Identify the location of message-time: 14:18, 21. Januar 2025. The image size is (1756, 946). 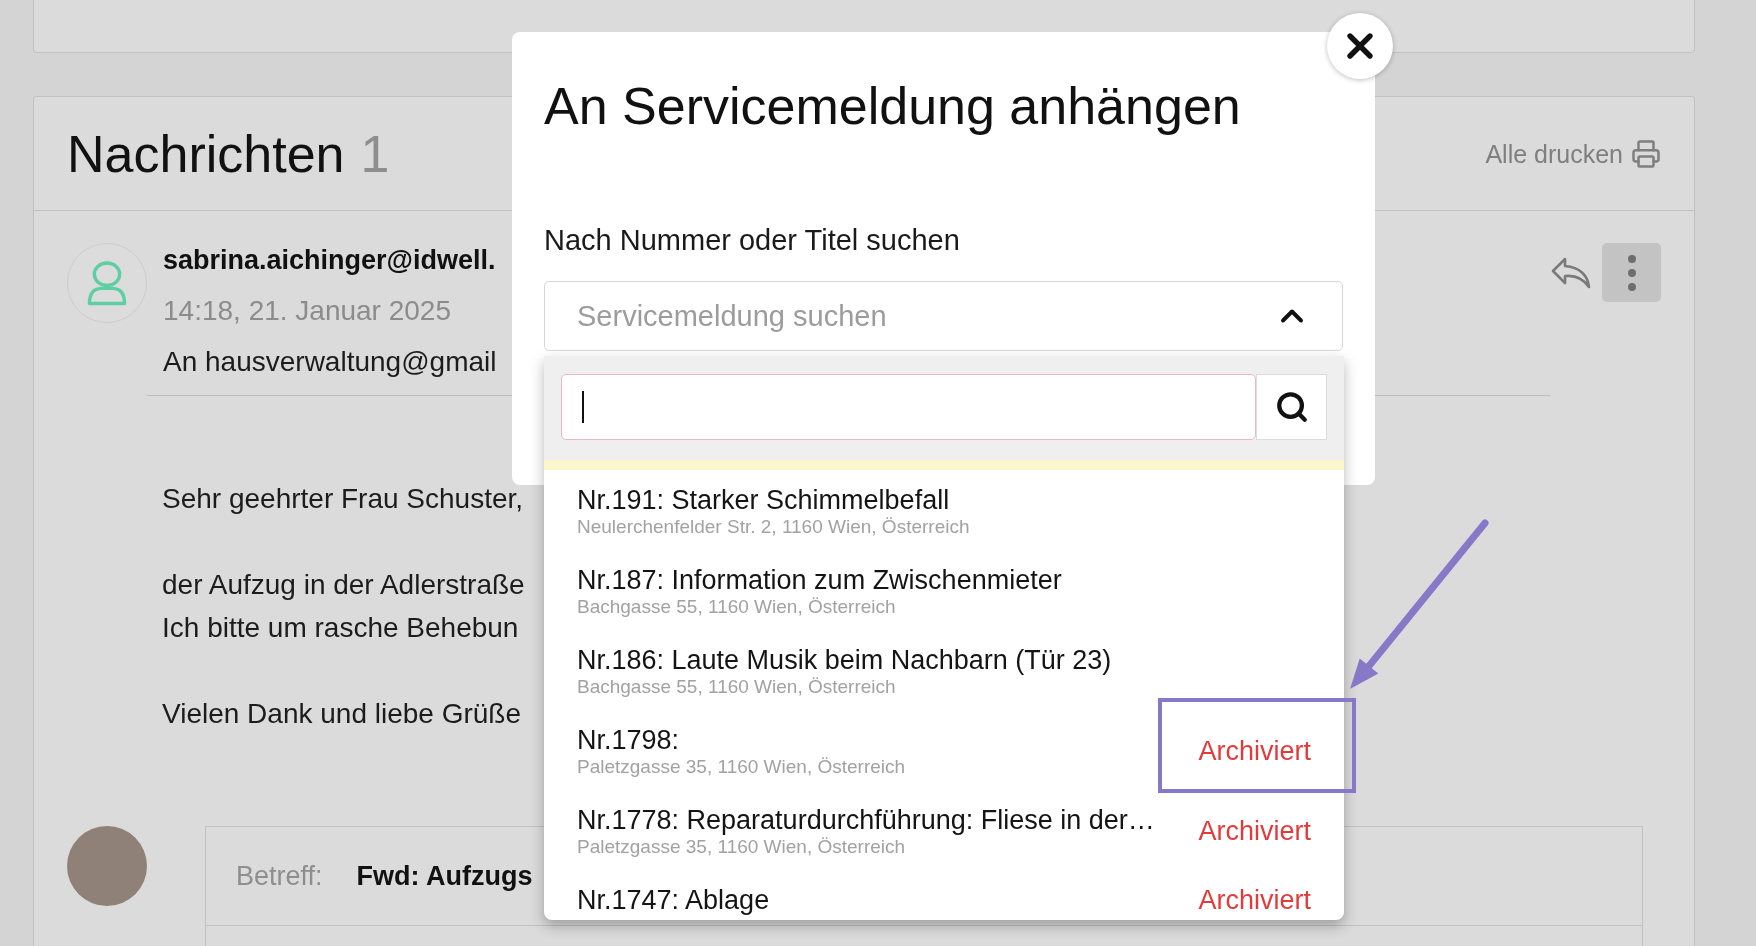
(307, 311).